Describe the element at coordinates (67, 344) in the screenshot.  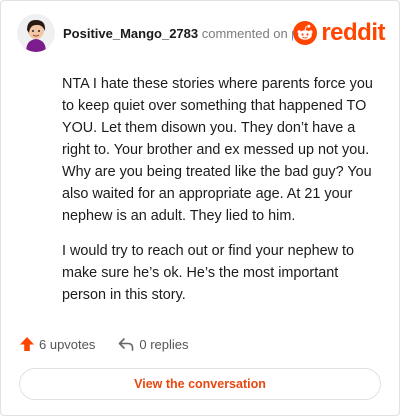
I see `upvote-count: 6 upvotes` at that location.